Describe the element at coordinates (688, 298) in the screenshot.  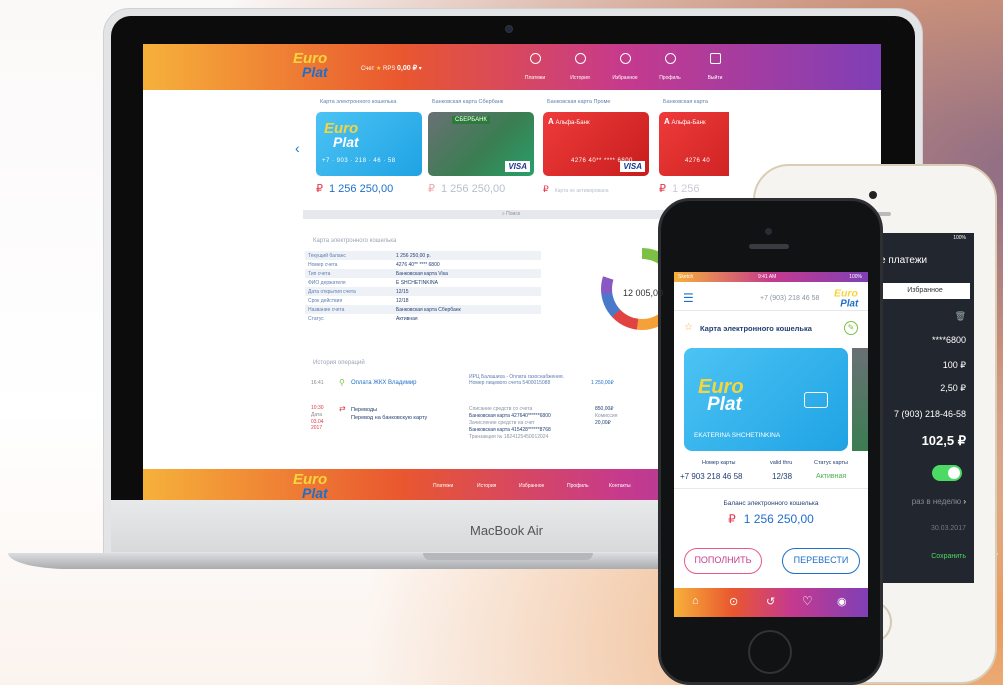
I see `hamburger-menu-icon: ☰` at that location.